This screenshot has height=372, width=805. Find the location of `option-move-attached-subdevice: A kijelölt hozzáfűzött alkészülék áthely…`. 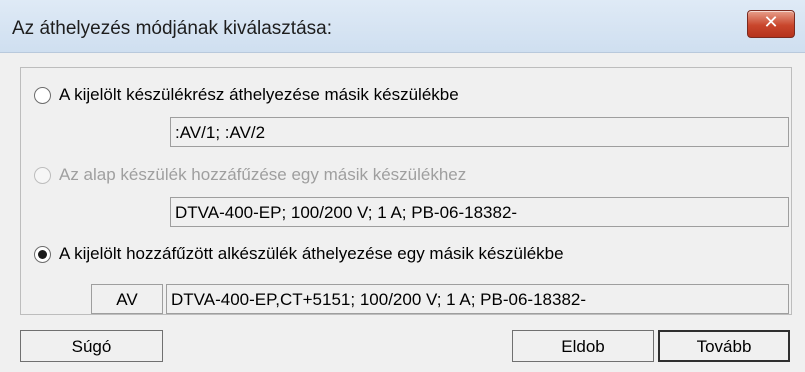

option-move-attached-subdevice: A kijelölt hozzáfűzött alkészülék áthely… is located at coordinates (299, 254).